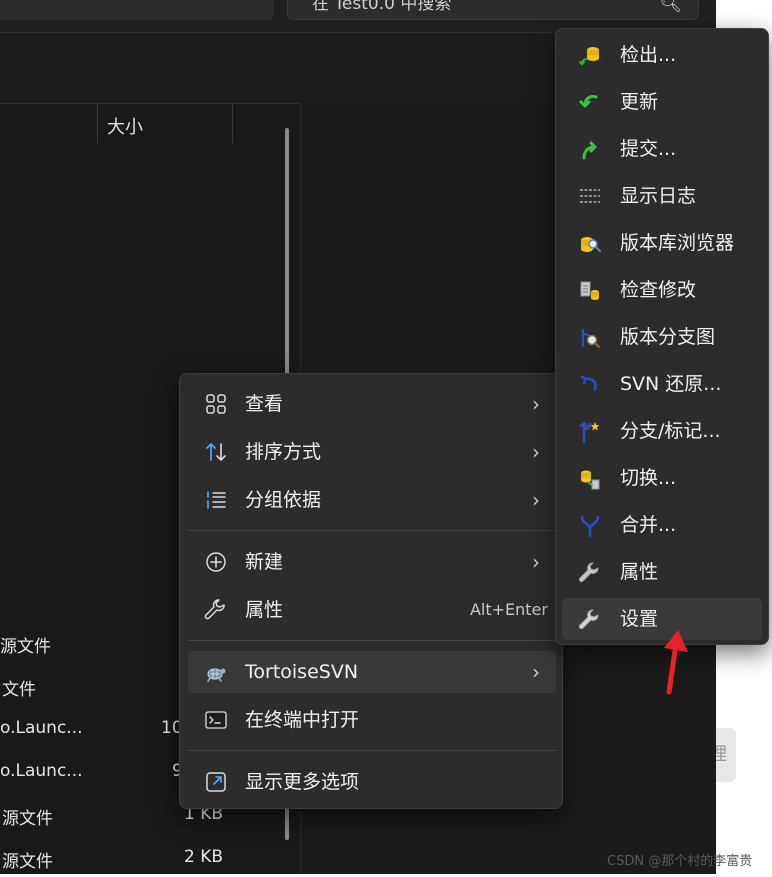  What do you see at coordinates (216, 675) in the screenshot?
I see `tortoise-icon` at bounding box center [216, 675].